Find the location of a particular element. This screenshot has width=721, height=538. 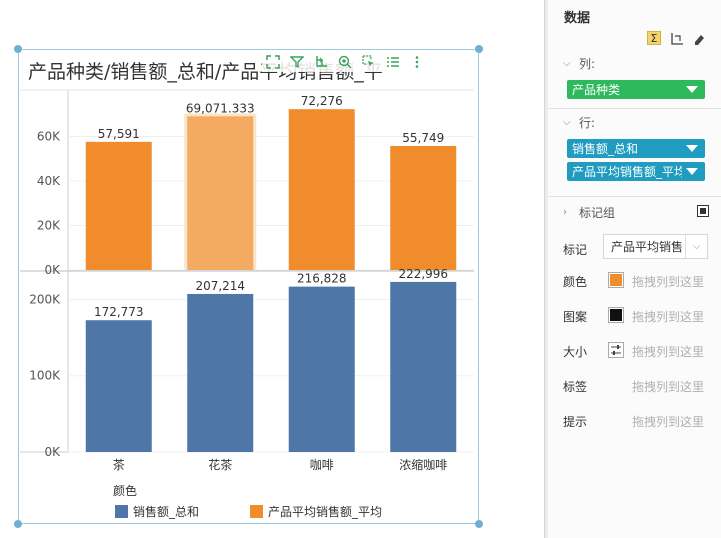

row-pill-sales-sum: 销售额_总和 is located at coordinates (636, 148).